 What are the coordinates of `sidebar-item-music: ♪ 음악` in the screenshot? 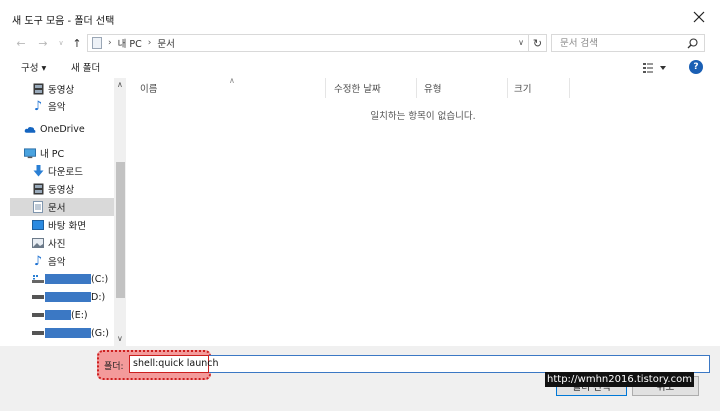 It's located at (62, 106).